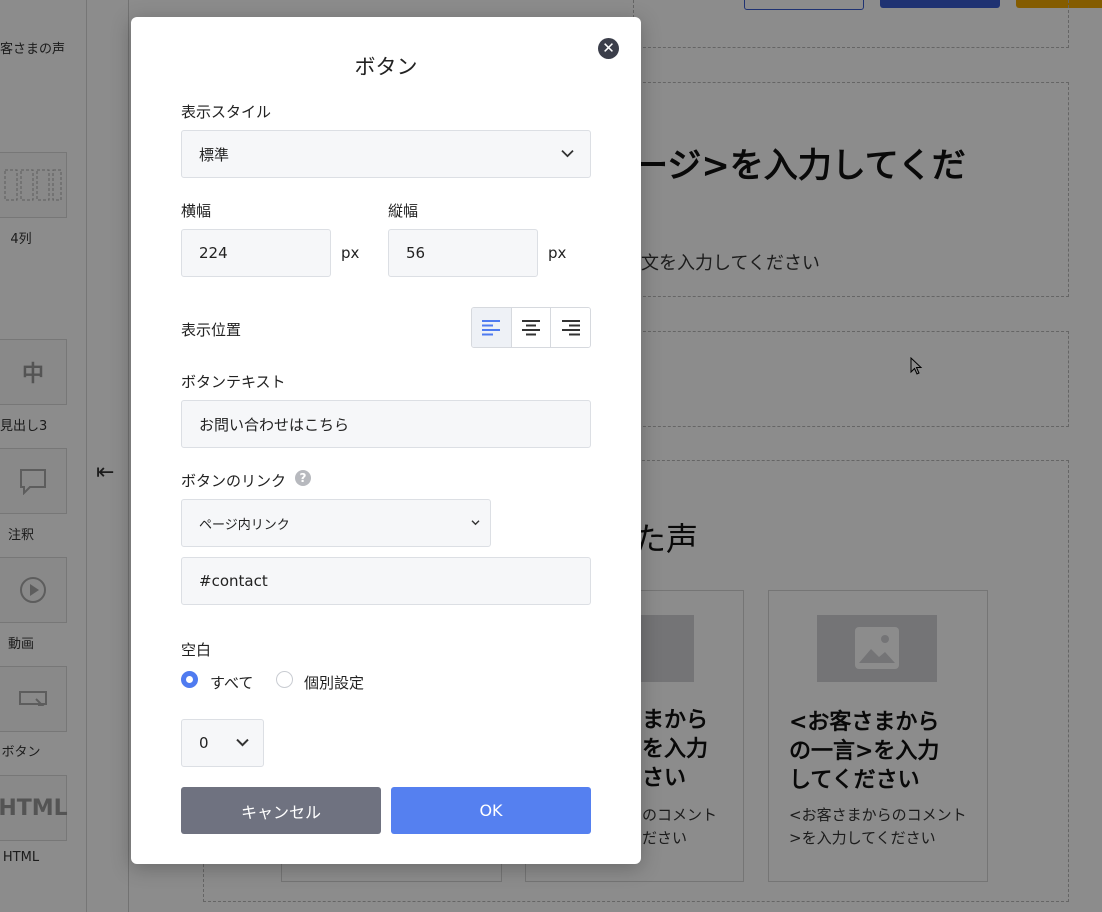  What do you see at coordinates (386, 67) in the screenshot?
I see `dialog-title: ボタン` at bounding box center [386, 67].